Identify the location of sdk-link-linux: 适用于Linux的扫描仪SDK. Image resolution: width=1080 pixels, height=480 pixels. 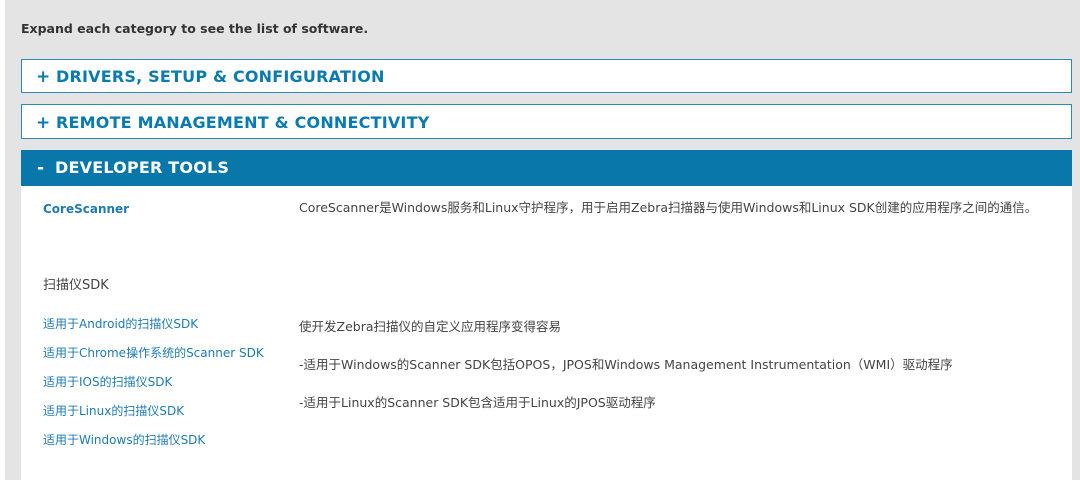
(113, 410).